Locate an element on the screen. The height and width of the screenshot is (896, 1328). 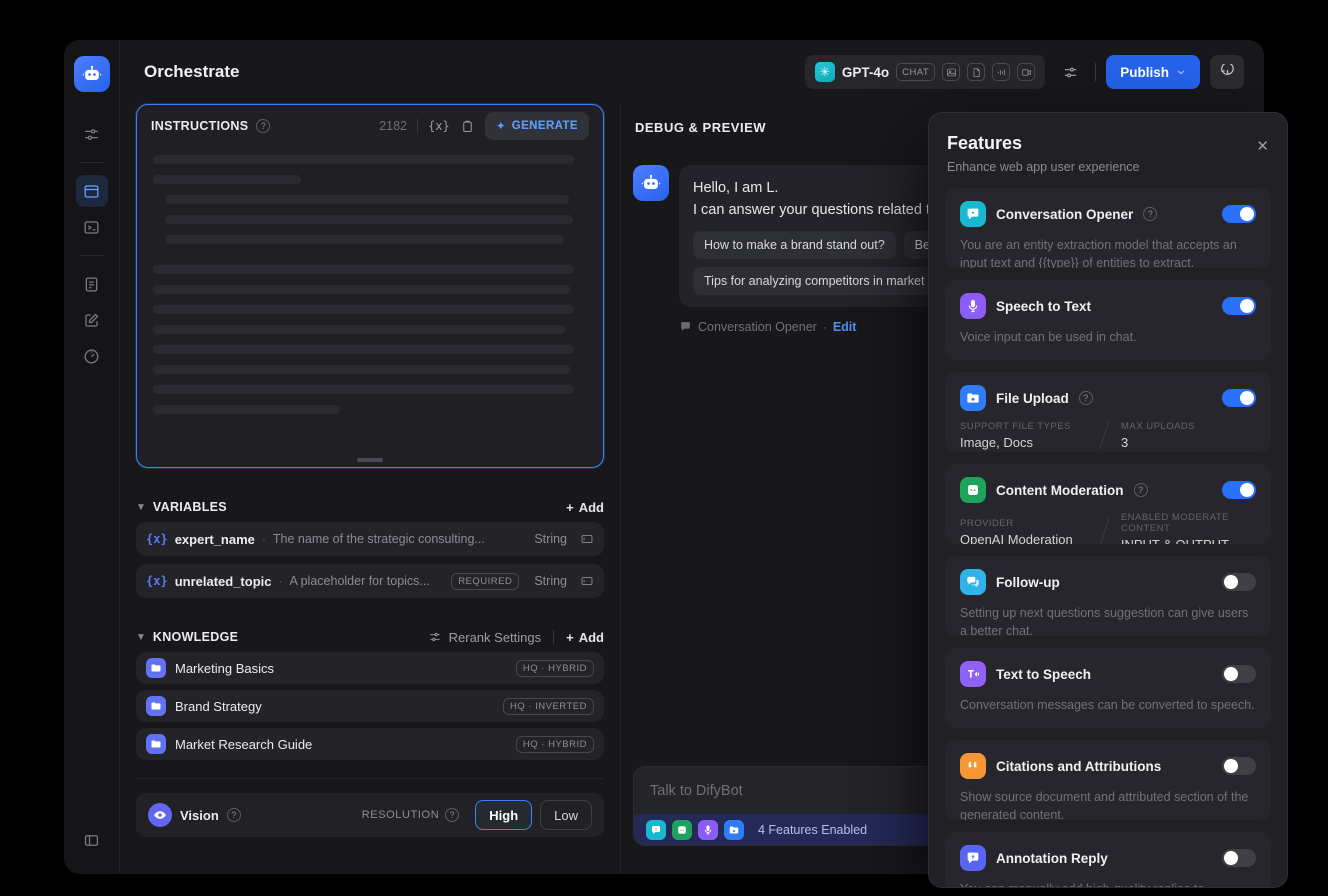
model-name: GPT-4o is located at coordinates (865, 72).